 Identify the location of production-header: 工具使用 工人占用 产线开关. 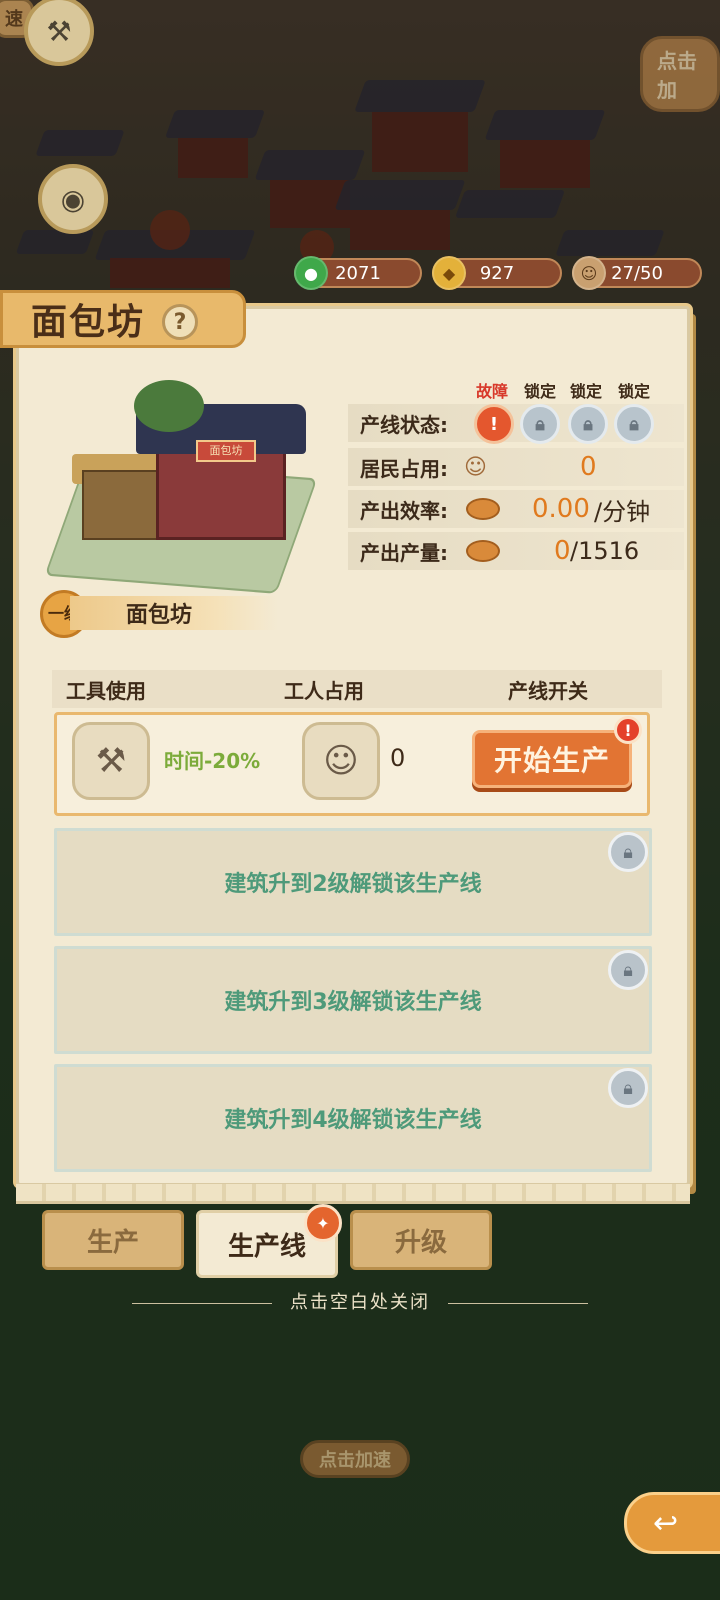
(357, 689).